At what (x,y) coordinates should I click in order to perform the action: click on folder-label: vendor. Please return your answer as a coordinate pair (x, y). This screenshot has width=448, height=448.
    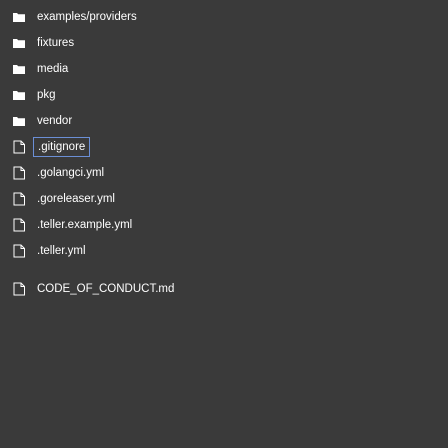
    Looking at the image, I should click on (55, 121).